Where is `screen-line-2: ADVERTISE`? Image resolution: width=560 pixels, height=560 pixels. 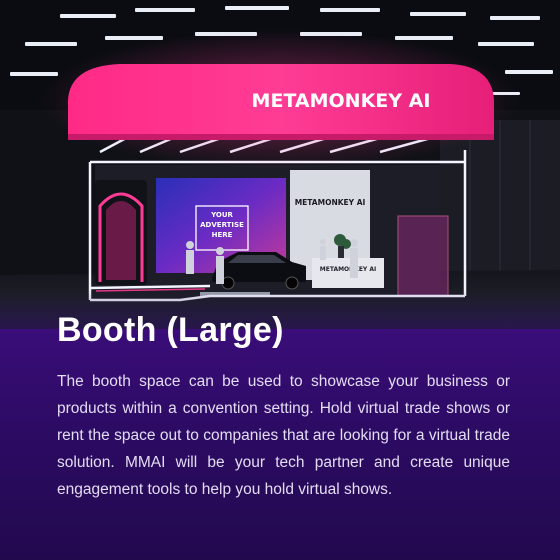
screen-line-2: ADVERTISE is located at coordinates (222, 225).